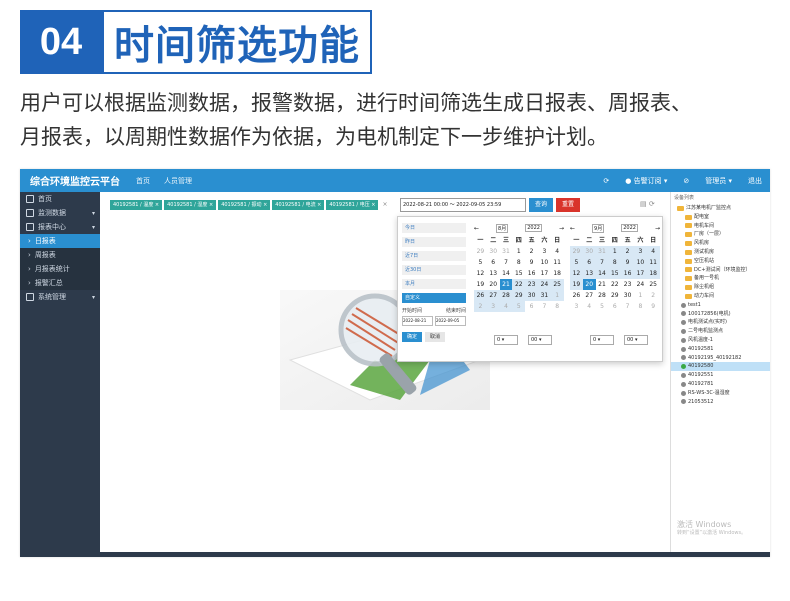  I want to click on tree-node: 40192195_40192182, so click(720, 358).